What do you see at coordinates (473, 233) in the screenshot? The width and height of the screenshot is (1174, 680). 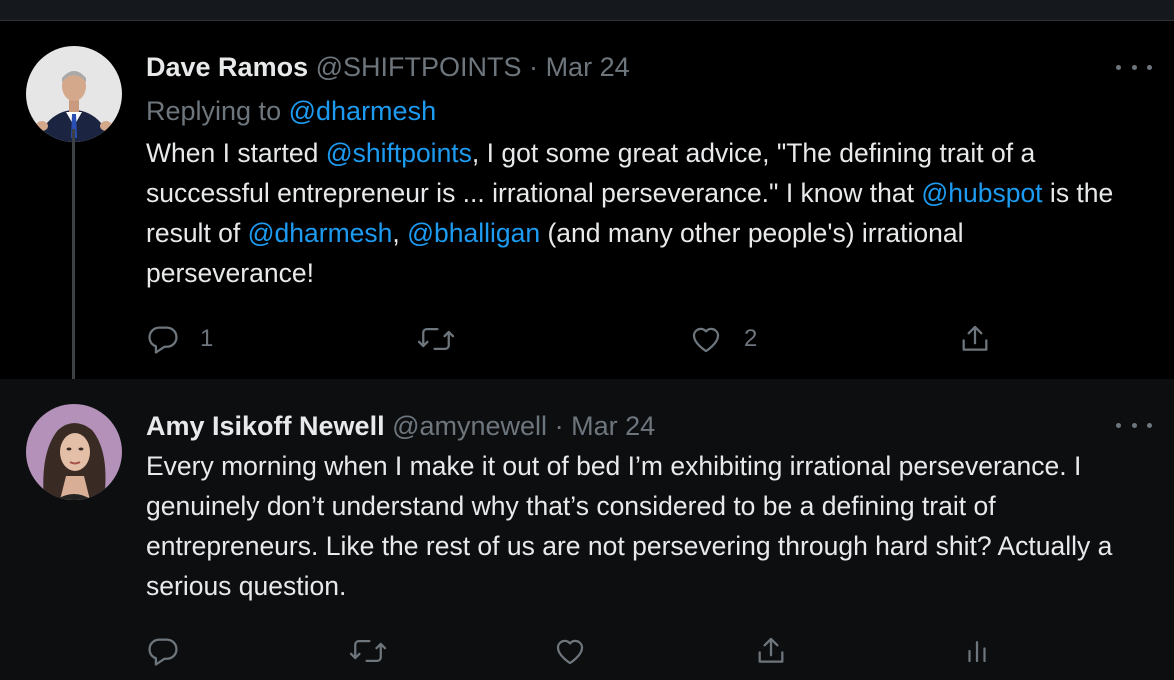 I see `mention-link: @bhalligan` at bounding box center [473, 233].